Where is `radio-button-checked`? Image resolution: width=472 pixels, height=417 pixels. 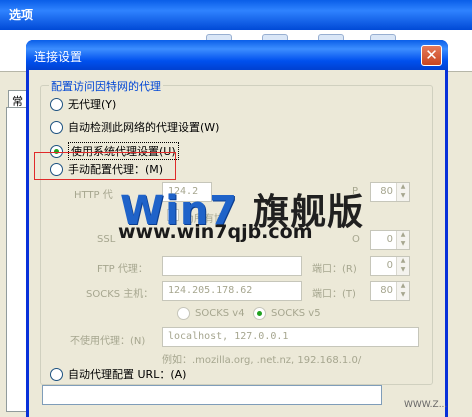
radio-button-checked is located at coordinates (259, 313).